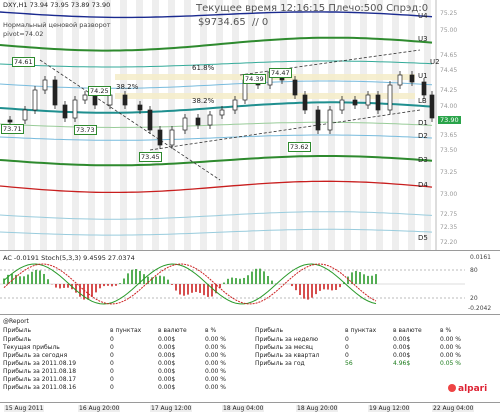 Image resolution: width=500 pixels, height=414 pixels. Describe the element at coordinates (23, 62) in the screenshot. I see `swing-label: 74.61` at that location.